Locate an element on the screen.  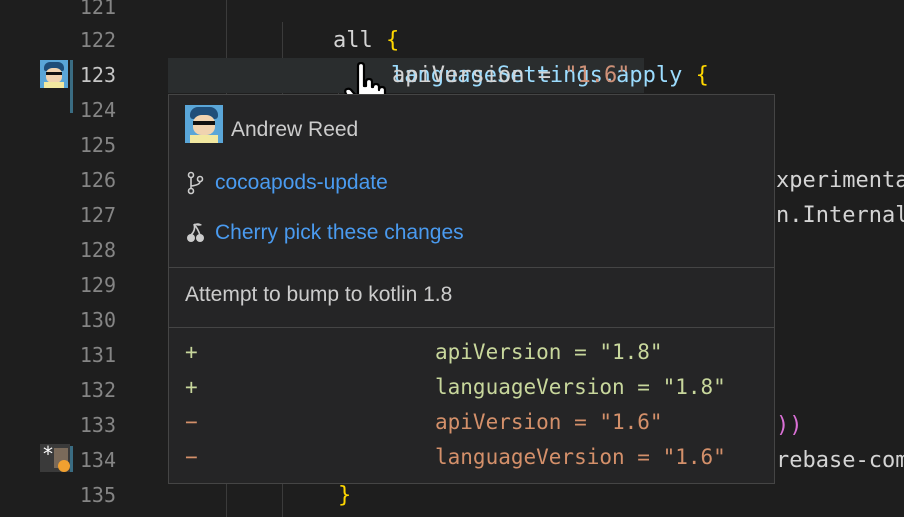
author-row: Andrew Reed is located at coordinates (271, 124).